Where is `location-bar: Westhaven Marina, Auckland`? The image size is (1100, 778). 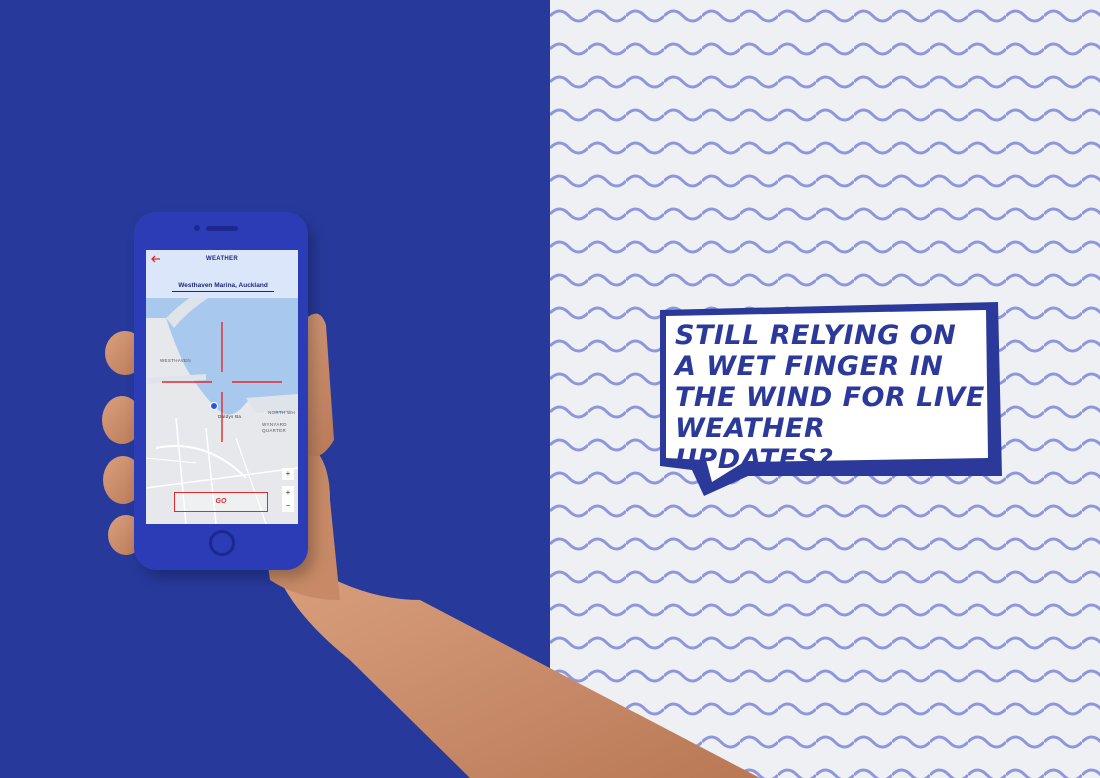
location-bar: Westhaven Marina, Auckland is located at coordinates (222, 285).